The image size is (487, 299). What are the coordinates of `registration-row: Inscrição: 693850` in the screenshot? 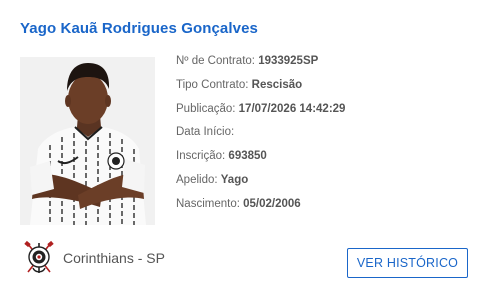 It's located at (260, 160).